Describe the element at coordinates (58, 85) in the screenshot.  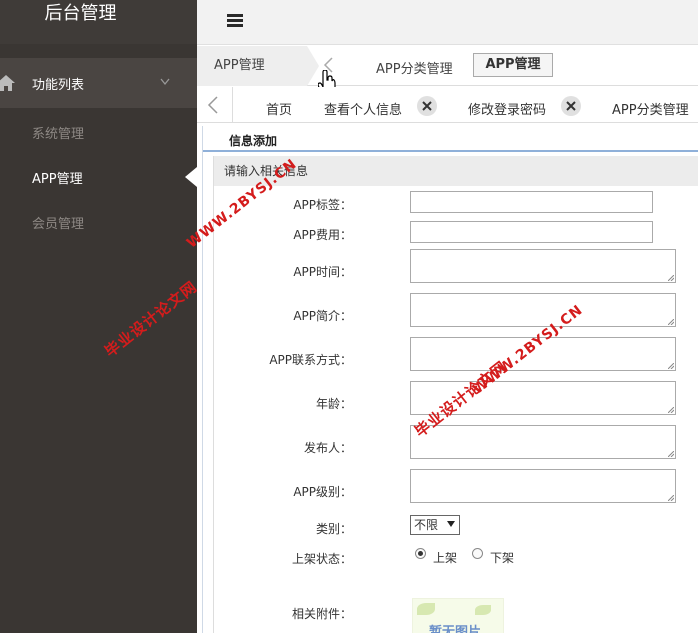
I see `menu-label: 功能列表` at that location.